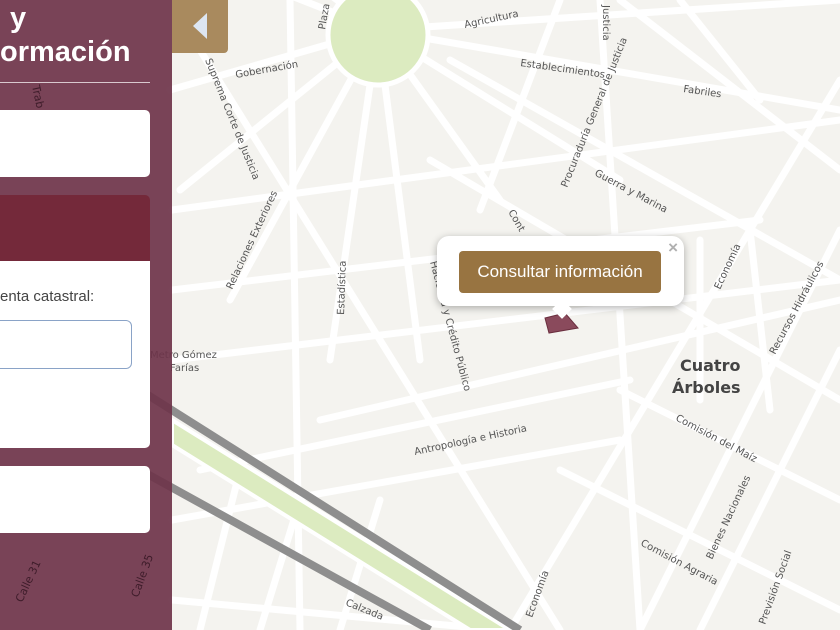 This screenshot has height=630, width=840. I want to click on metro-label: Farías, so click(184, 368).